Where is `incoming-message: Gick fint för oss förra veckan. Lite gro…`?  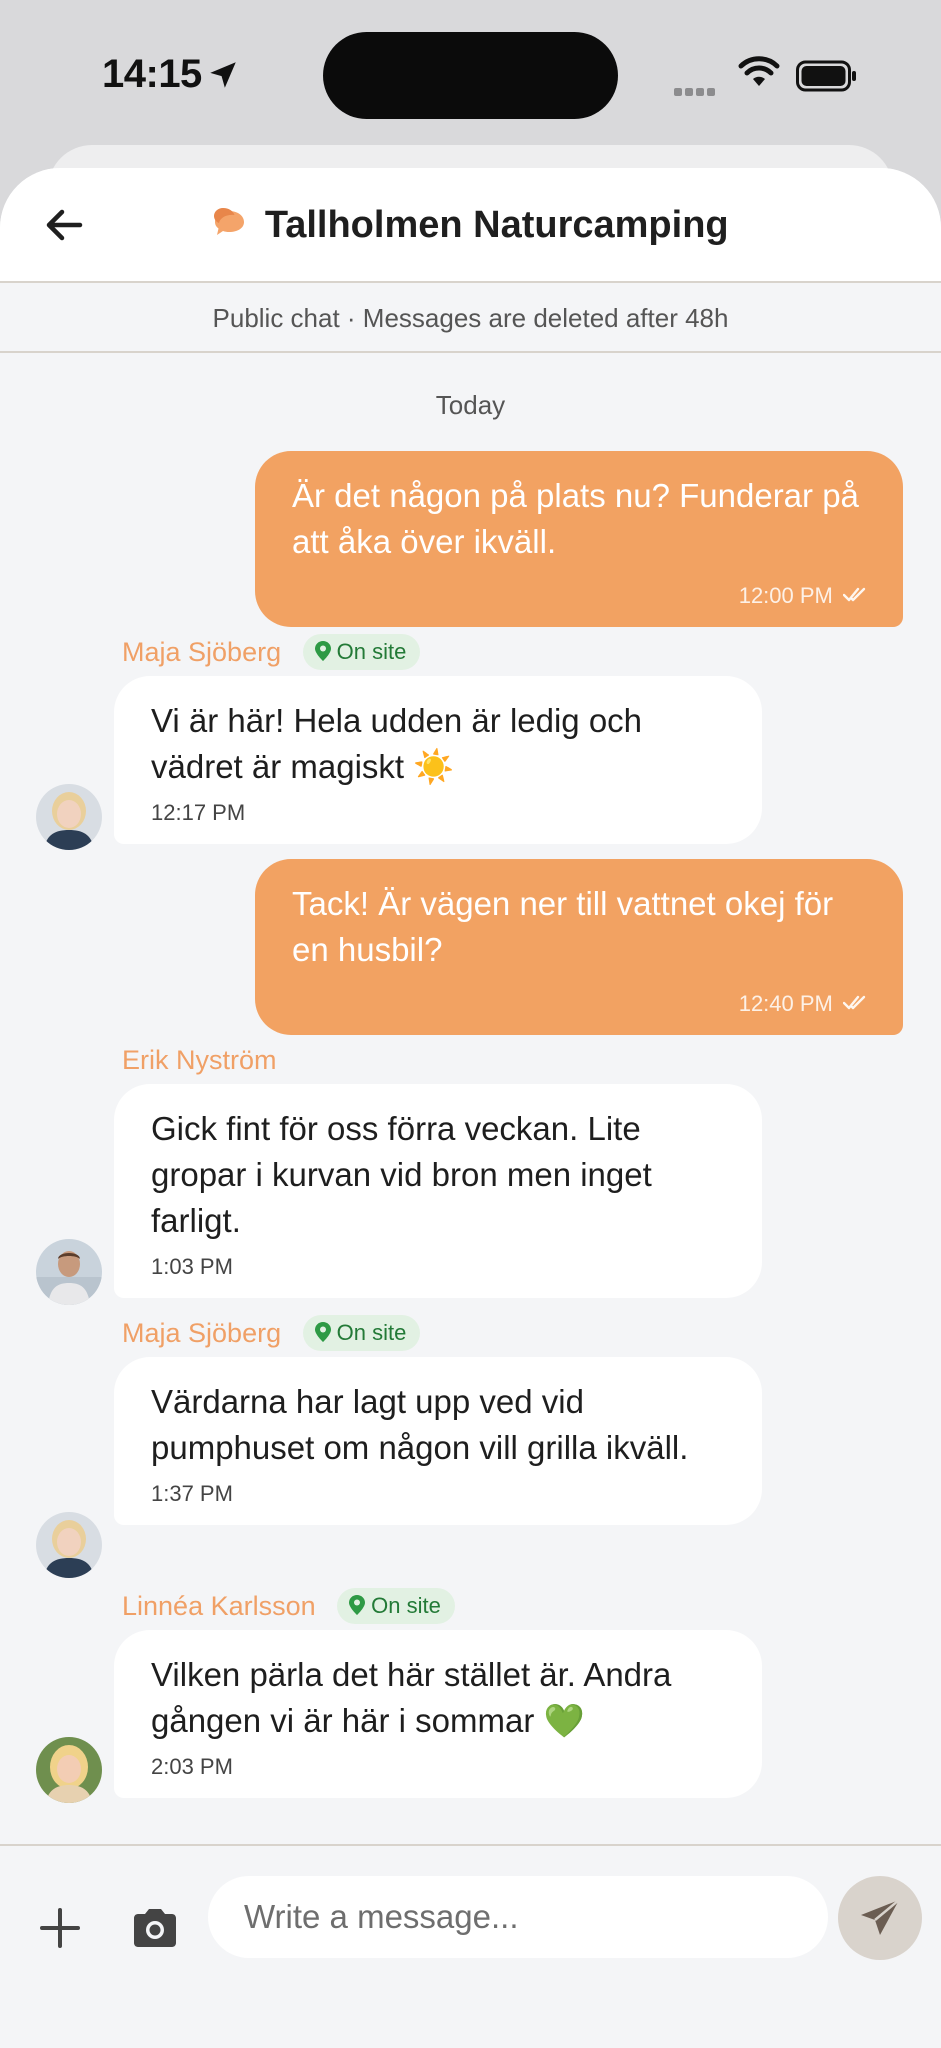 incoming-message: Gick fint för oss förra veckan. Lite gro… is located at coordinates (438, 1191).